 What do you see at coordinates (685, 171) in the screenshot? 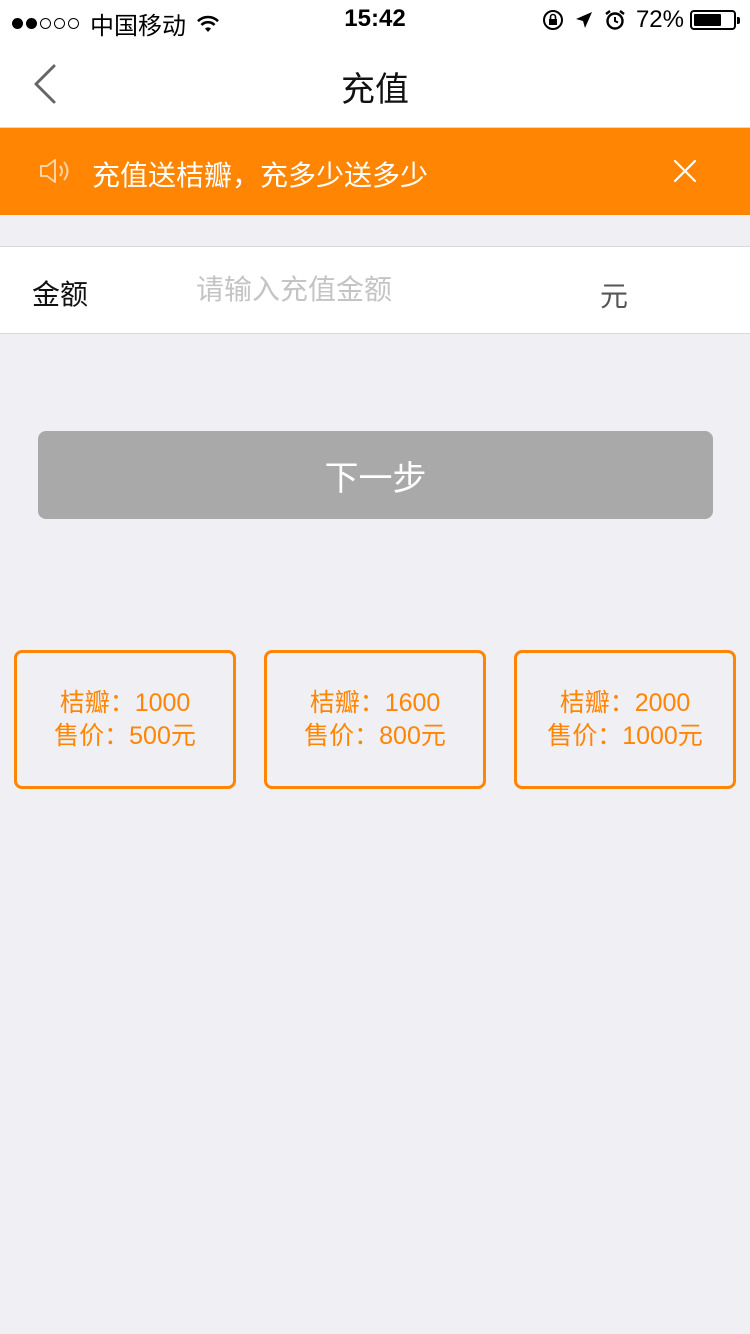
I see `close-icon` at bounding box center [685, 171].